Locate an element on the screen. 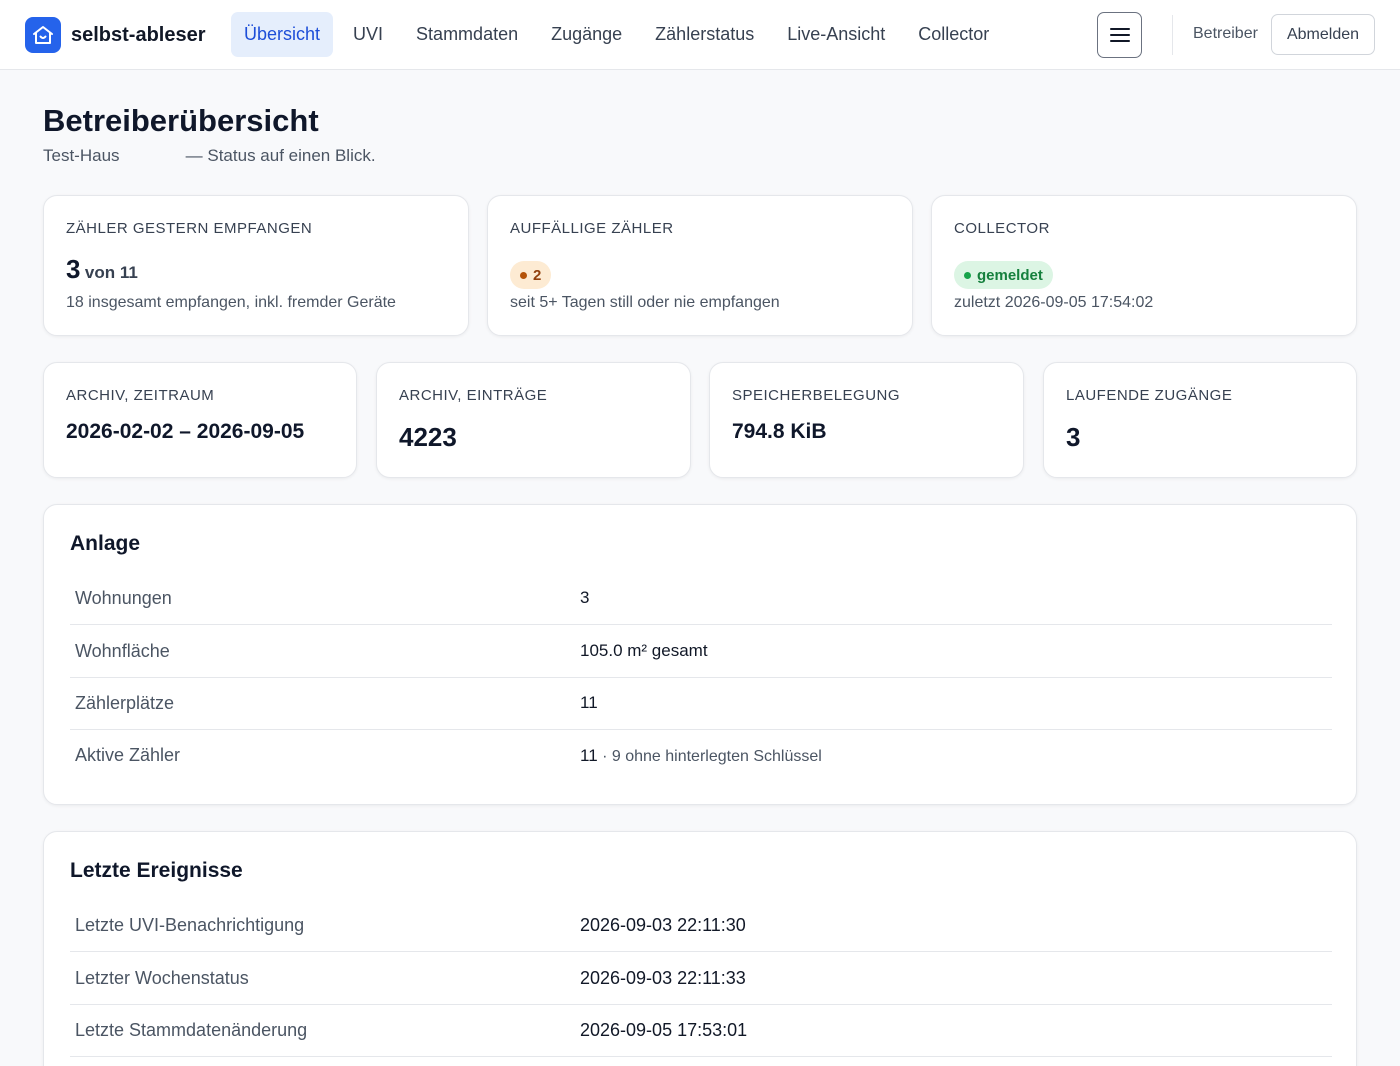 This screenshot has height=1066, width=1400. table-row: Letzter Wochenstatus 2026-09-03 22:11:33 is located at coordinates (701, 978).